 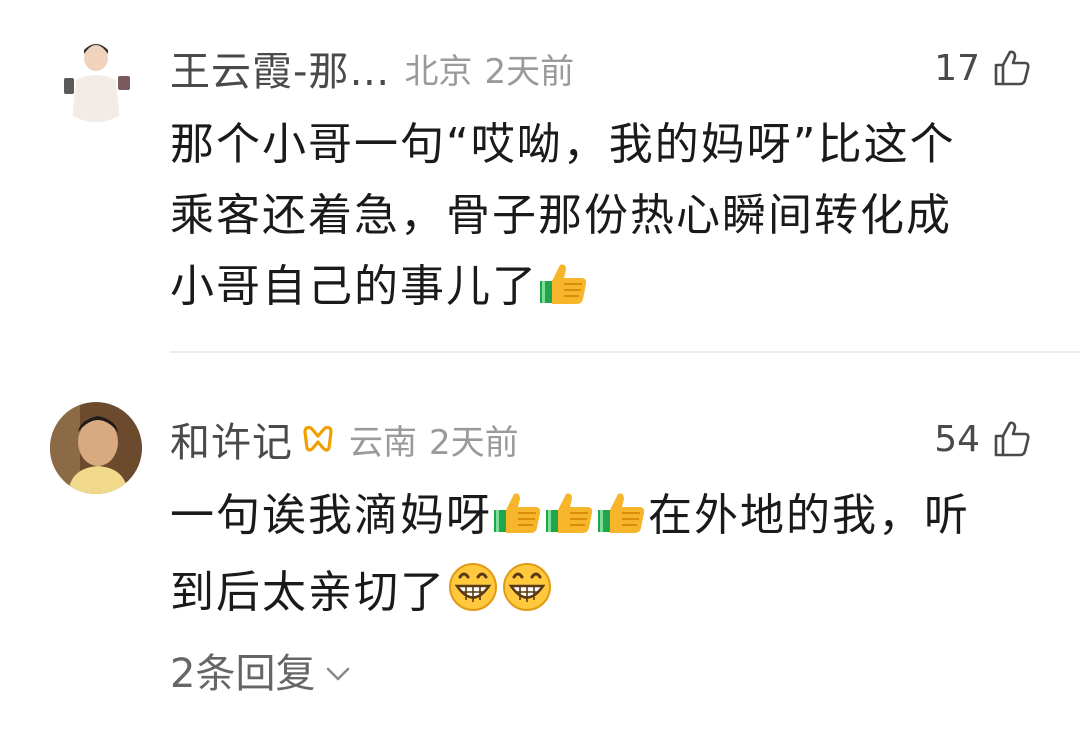 What do you see at coordinates (957, 439) in the screenshot?
I see `like-count: 54` at bounding box center [957, 439].